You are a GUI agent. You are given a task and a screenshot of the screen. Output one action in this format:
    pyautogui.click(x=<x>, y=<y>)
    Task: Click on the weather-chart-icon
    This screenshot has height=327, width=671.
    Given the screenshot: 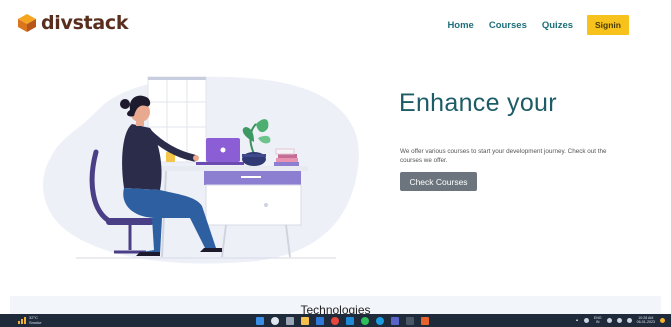 What is the action you would take?
    pyautogui.click(x=22, y=320)
    